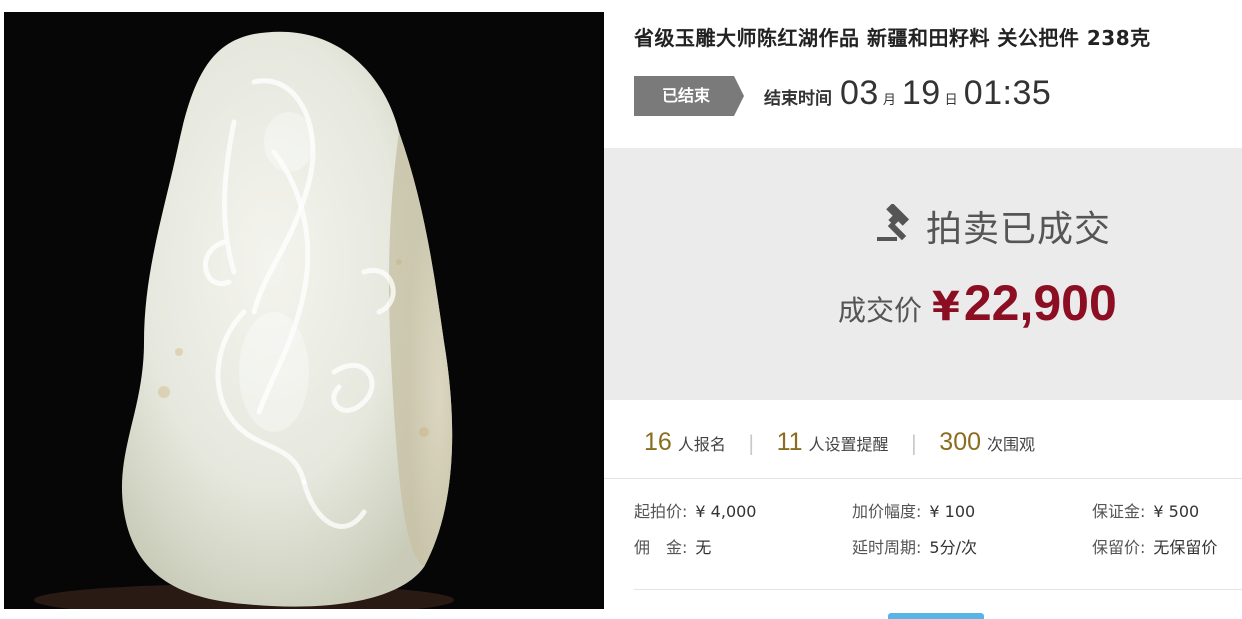 This screenshot has width=1242, height=619. Describe the element at coordinates (1019, 229) in the screenshot. I see `sold-text: 拍卖已成交` at that location.